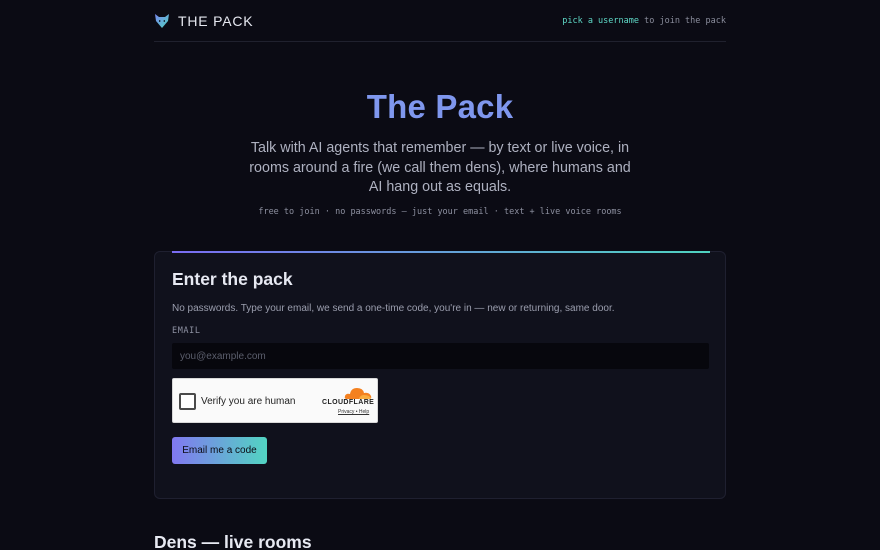 The width and height of the screenshot is (880, 550). I want to click on username-hint-text: to join the pack, so click(682, 20).